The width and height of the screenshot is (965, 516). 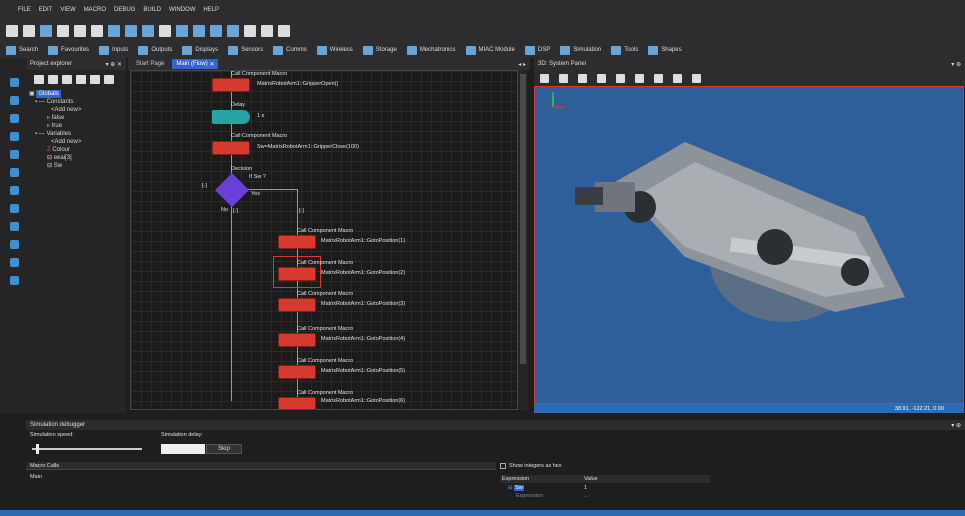 I want to click on decision-block, so click(x=232, y=190).